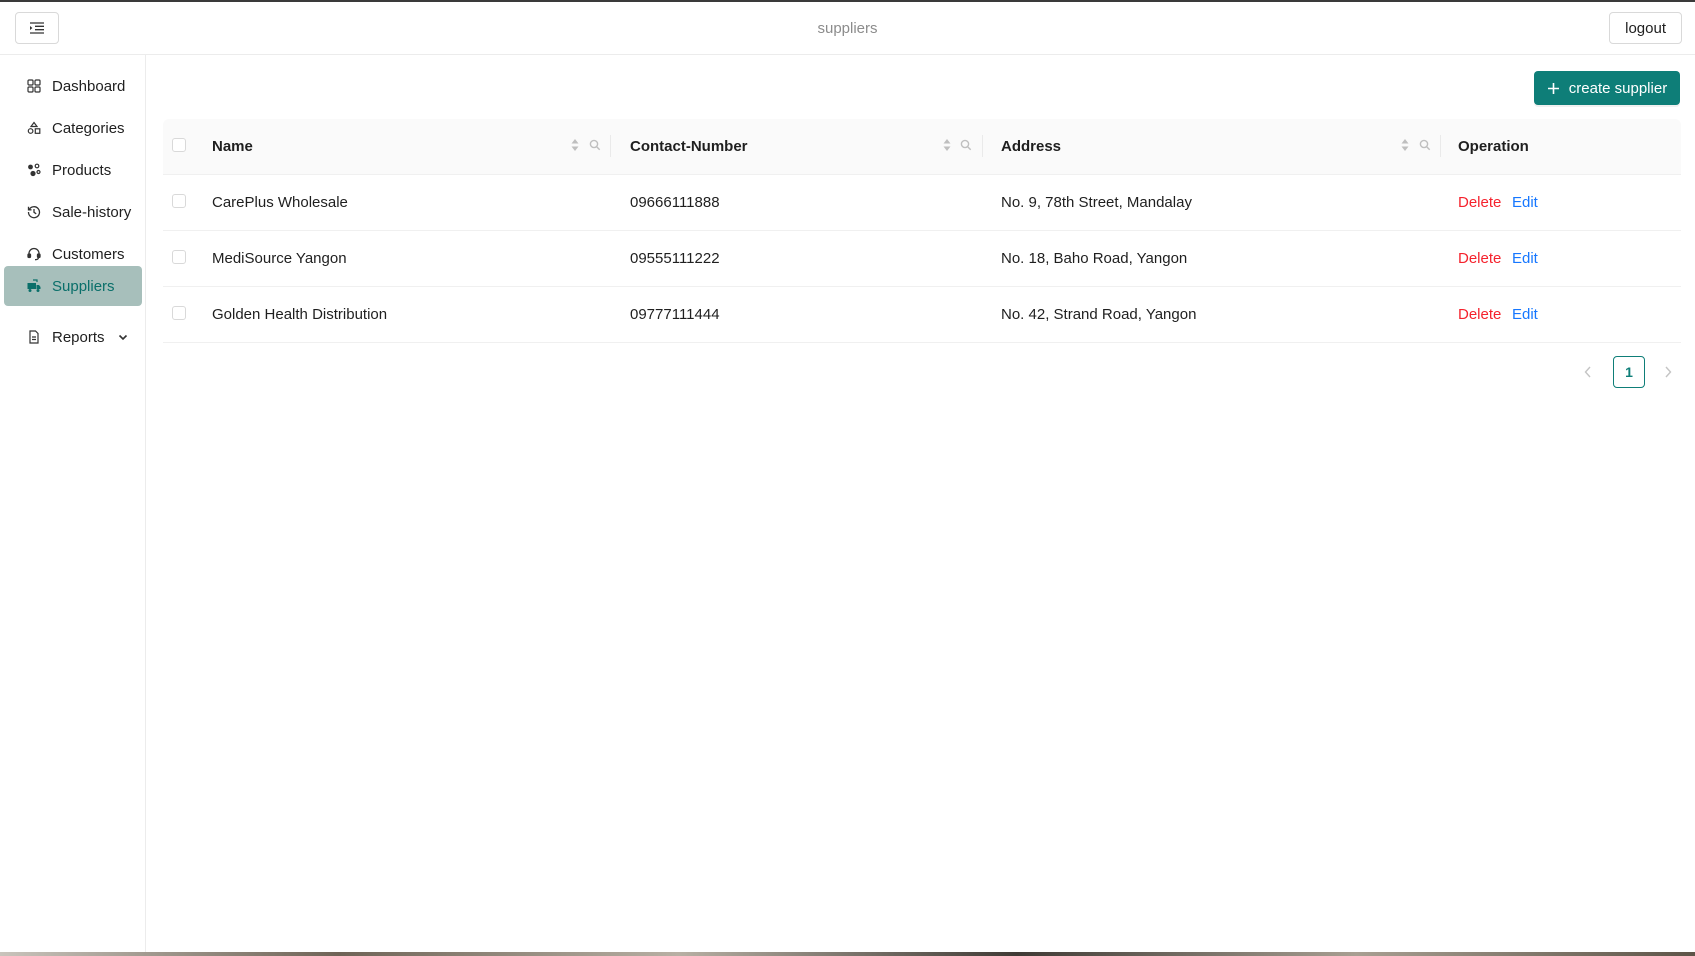 Image resolution: width=1695 pixels, height=956 pixels. I want to click on file-icon, so click(34, 337).